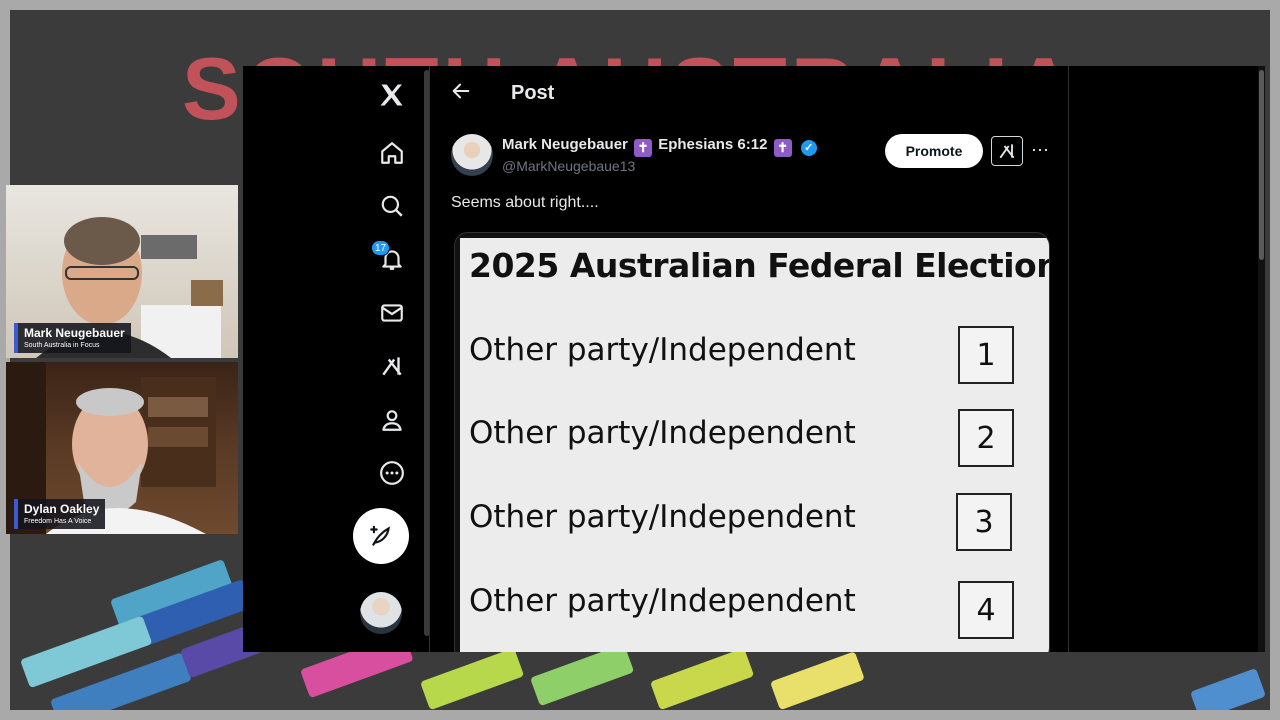 The image size is (1280, 720). What do you see at coordinates (392, 473) in the screenshot?
I see `more-icon` at bounding box center [392, 473].